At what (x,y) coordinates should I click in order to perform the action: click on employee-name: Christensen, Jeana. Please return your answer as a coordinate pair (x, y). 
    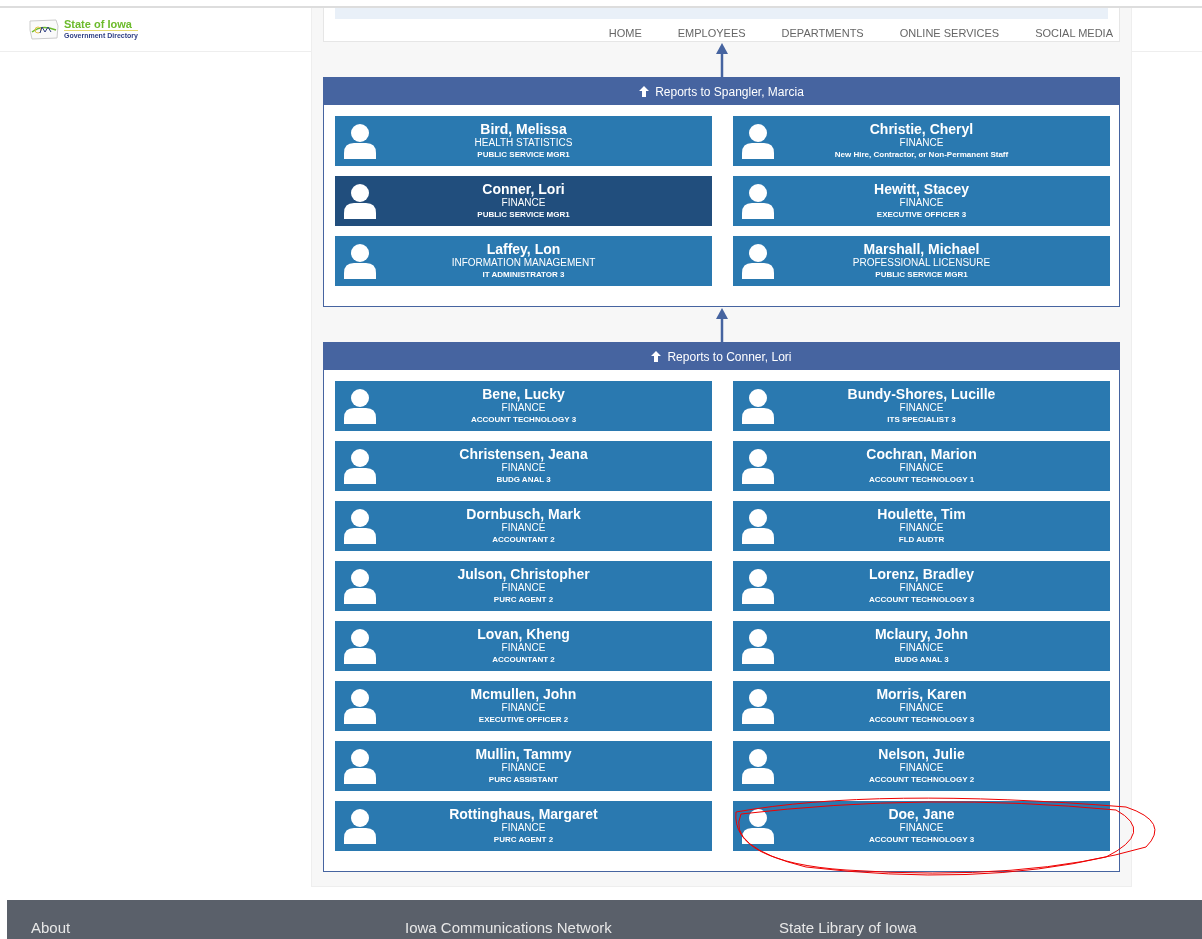
    Looking at the image, I should click on (523, 454).